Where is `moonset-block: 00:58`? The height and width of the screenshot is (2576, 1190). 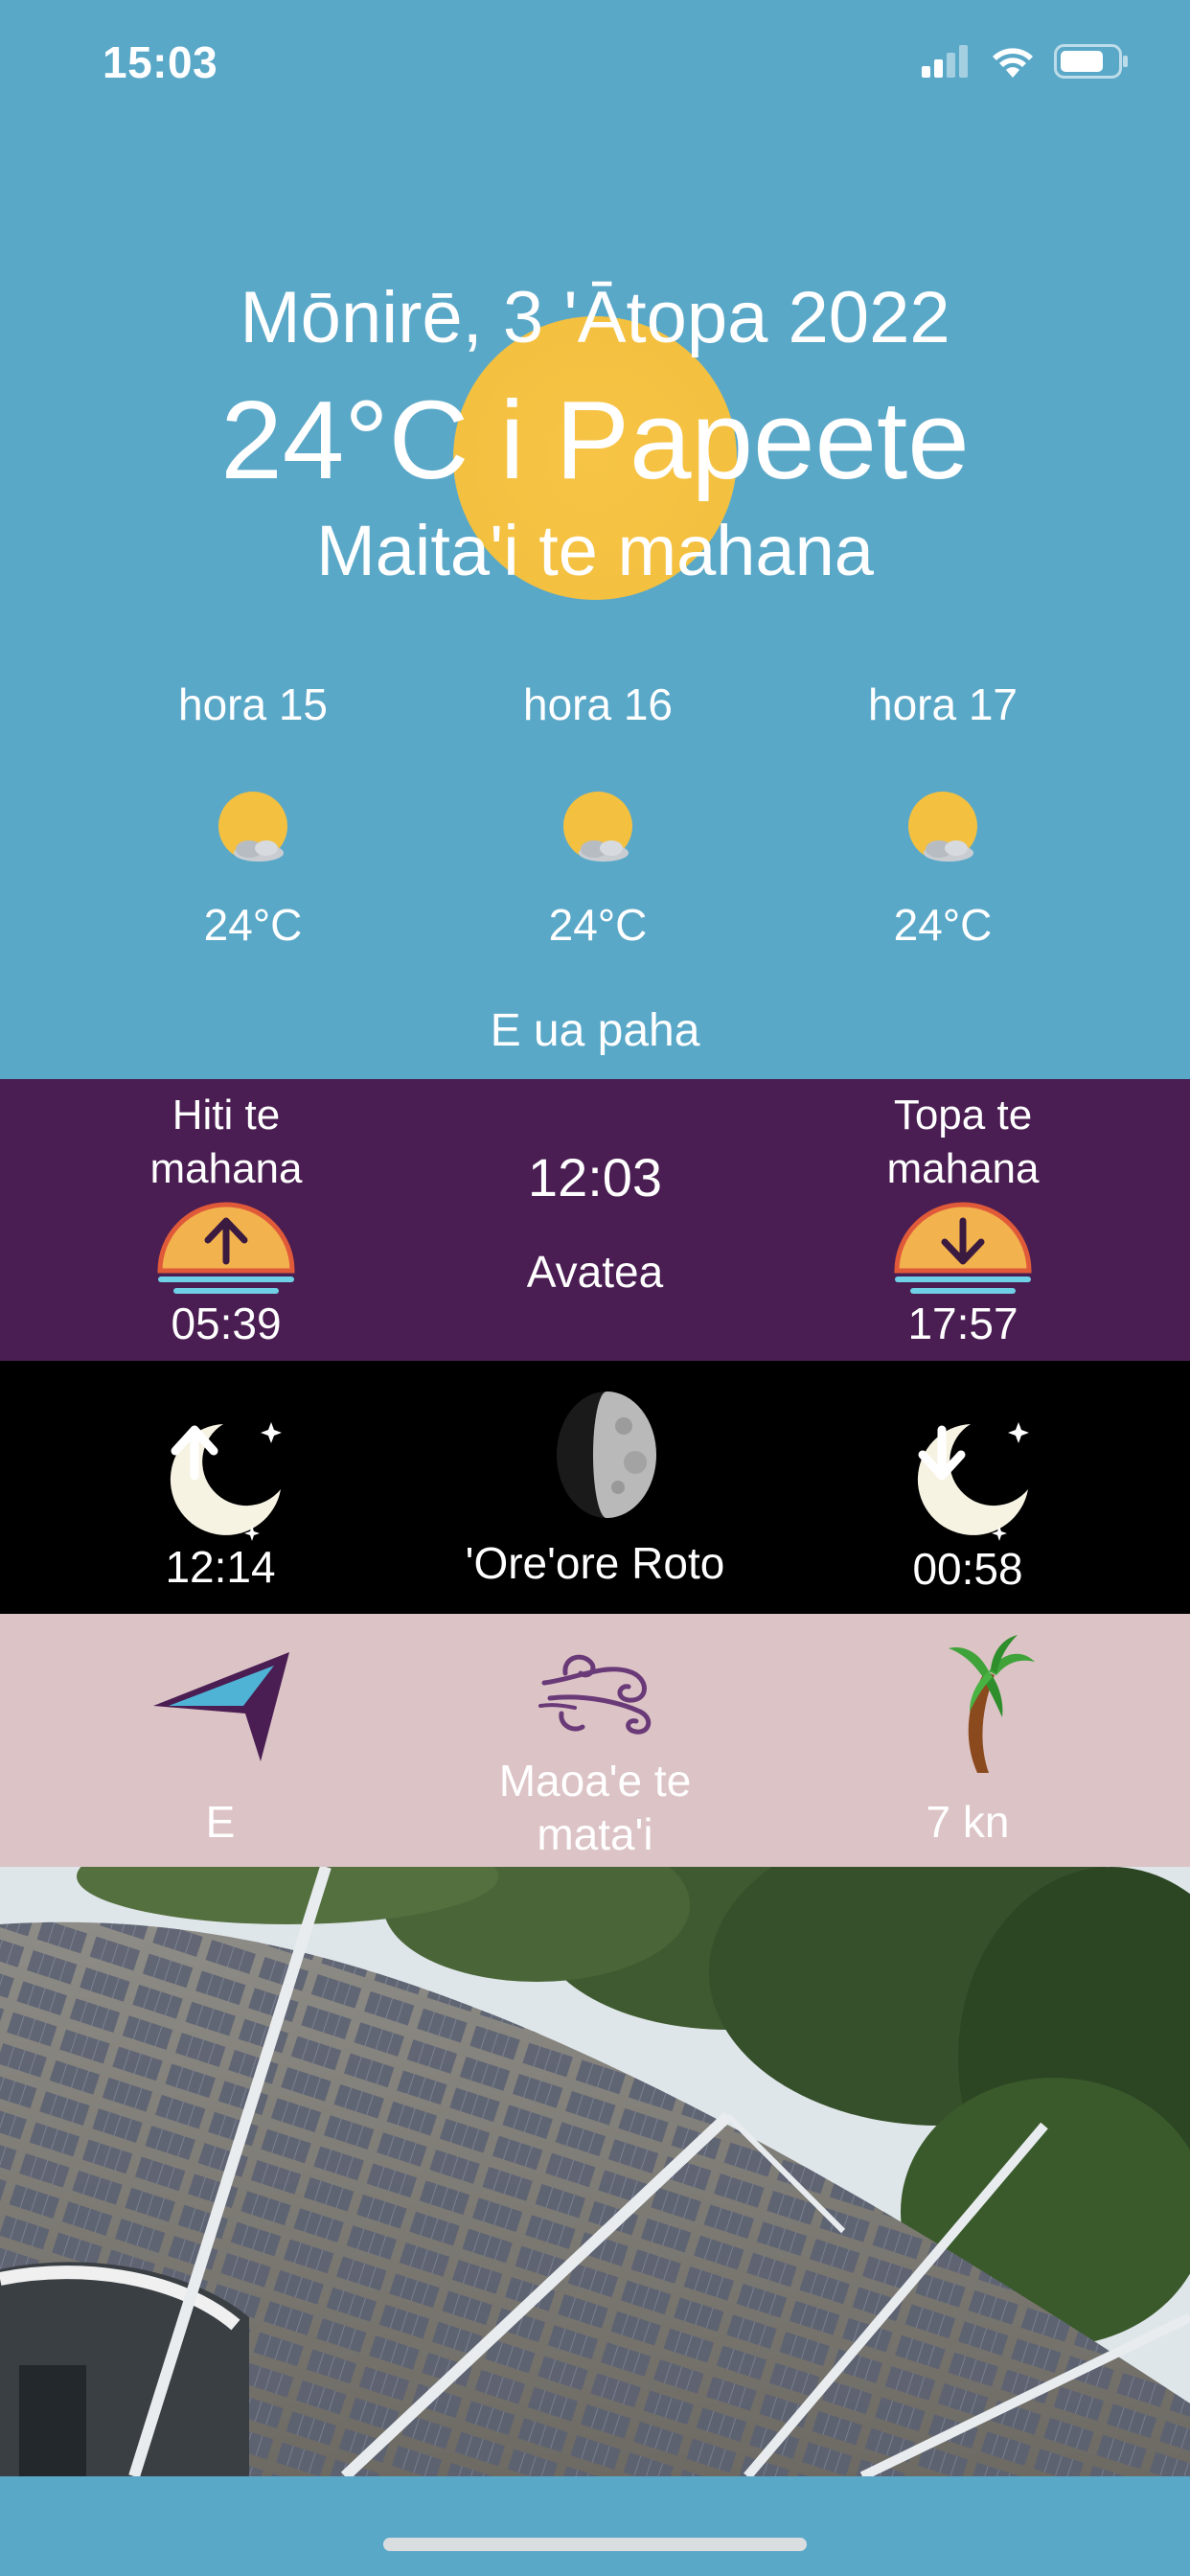 moonset-block: 00:58 is located at coordinates (968, 1499).